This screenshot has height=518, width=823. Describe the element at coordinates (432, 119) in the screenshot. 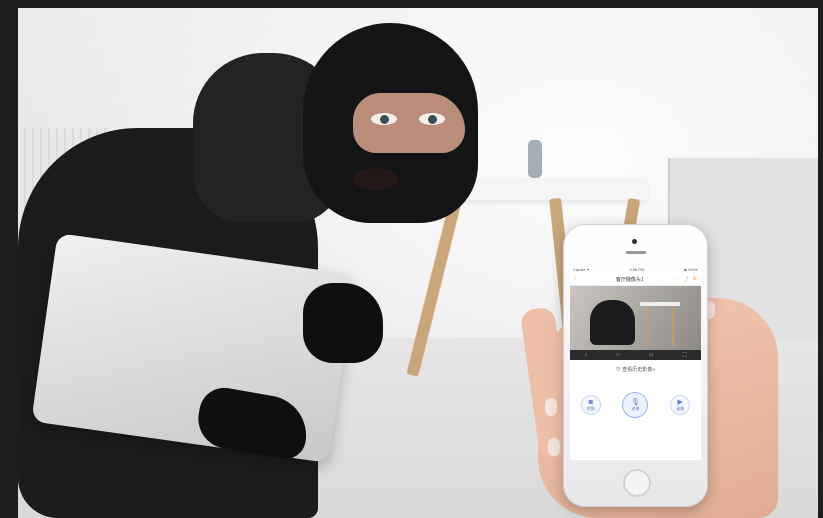

I see `right-eye` at that location.